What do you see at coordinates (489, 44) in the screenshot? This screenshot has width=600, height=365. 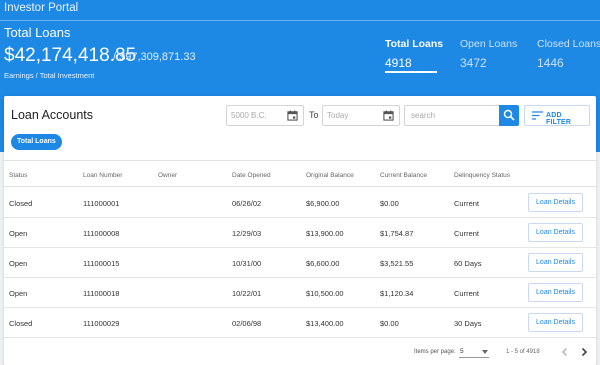 I see `stat-label: Open Loans` at bounding box center [489, 44].